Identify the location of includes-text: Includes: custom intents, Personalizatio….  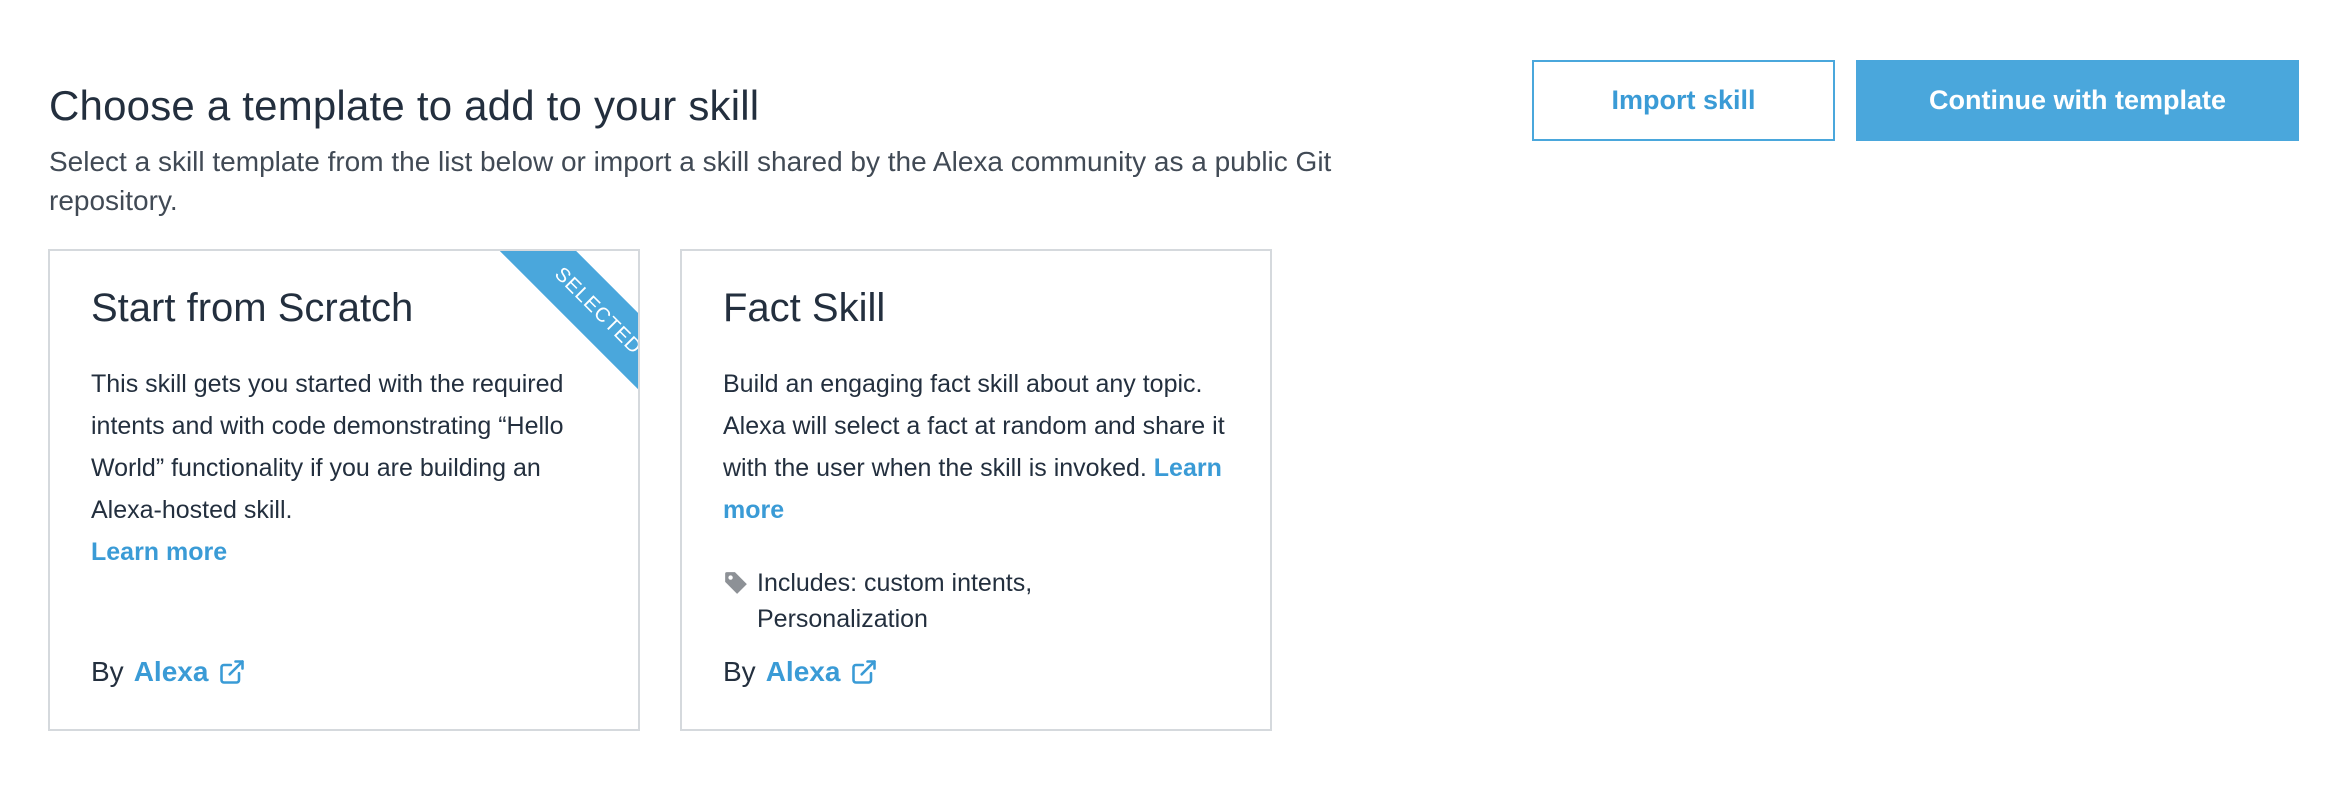
(895, 601).